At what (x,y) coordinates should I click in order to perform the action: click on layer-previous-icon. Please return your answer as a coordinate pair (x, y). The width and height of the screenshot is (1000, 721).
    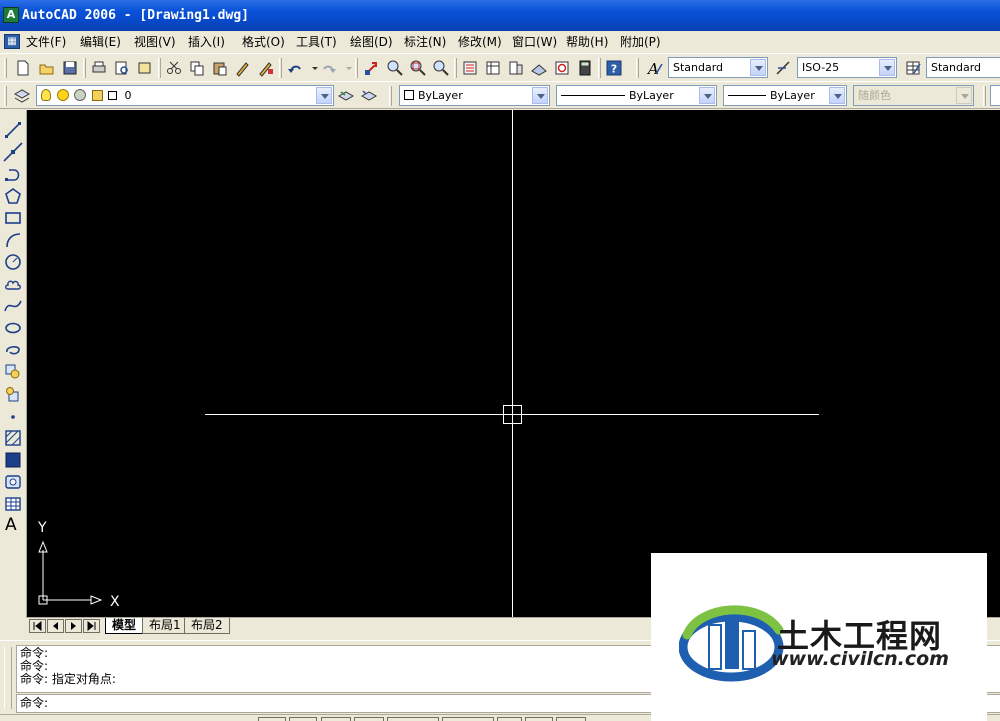
    Looking at the image, I should click on (369, 96).